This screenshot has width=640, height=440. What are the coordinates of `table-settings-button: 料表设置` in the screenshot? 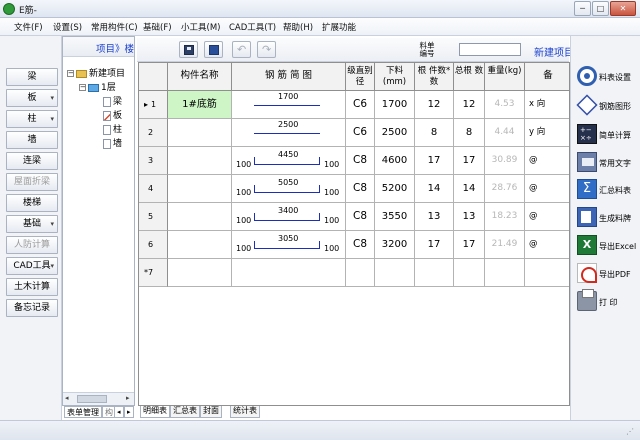 It's located at (606, 77).